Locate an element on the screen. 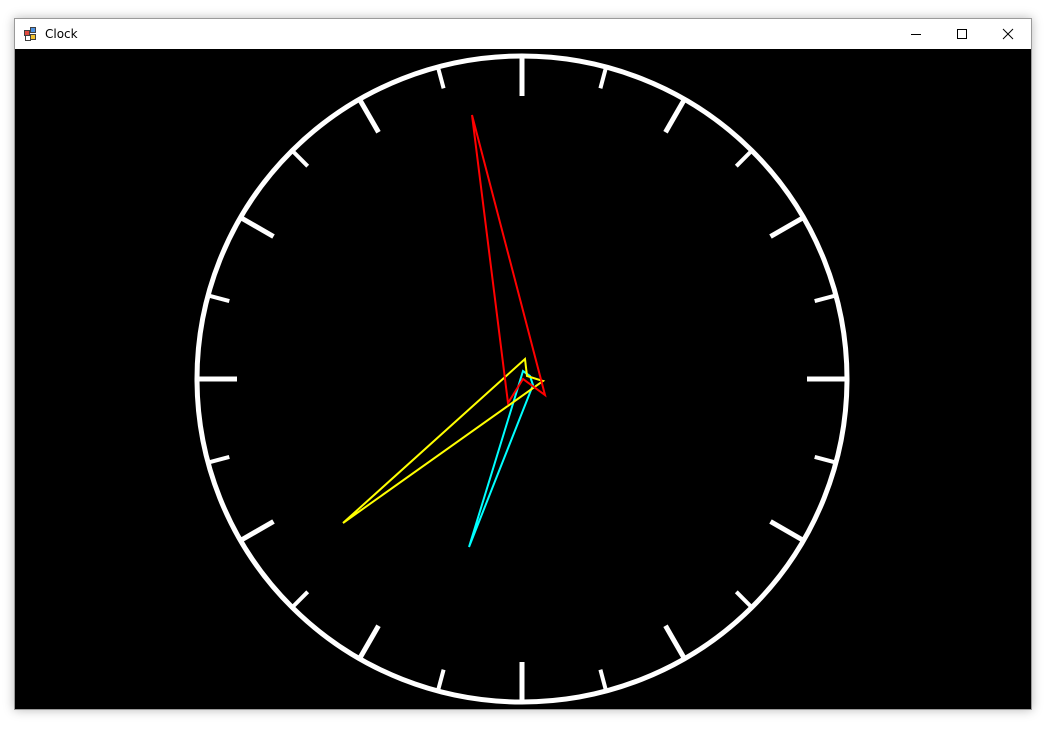 The width and height of the screenshot is (1053, 738). close-button is located at coordinates (1008, 34).